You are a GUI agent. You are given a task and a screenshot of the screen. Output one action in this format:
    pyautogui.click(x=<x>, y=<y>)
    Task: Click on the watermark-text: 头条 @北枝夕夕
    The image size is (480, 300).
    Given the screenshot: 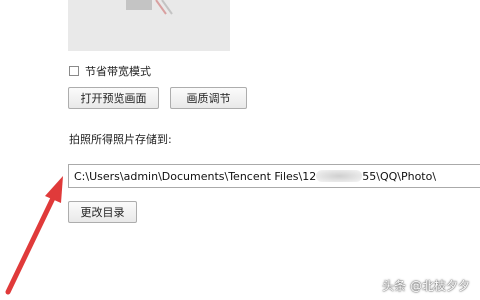 What is the action you would take?
    pyautogui.click(x=426, y=286)
    